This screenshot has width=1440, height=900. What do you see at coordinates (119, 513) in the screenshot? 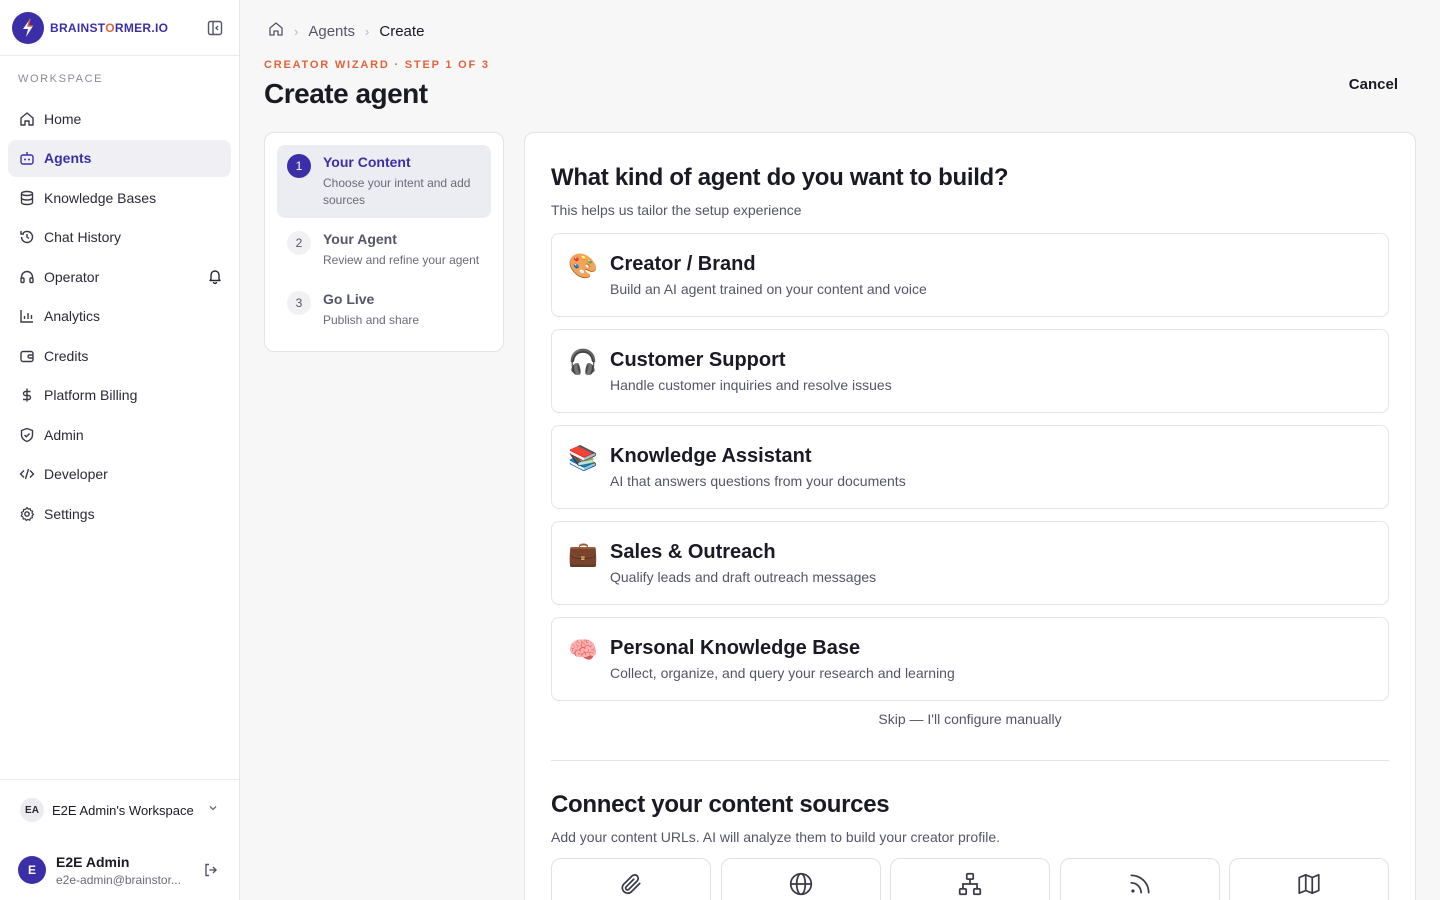
I see `sidebar-item-settings: Settings` at bounding box center [119, 513].